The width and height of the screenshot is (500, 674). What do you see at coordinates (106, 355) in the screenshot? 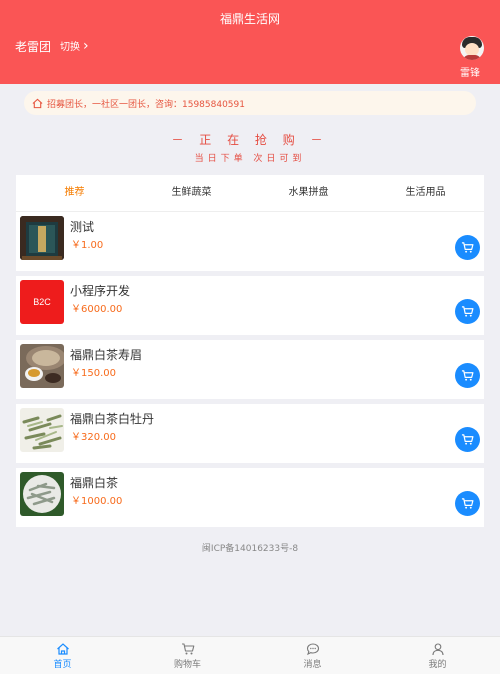
I see `product-name: 福鼎白茶寿眉` at bounding box center [106, 355].